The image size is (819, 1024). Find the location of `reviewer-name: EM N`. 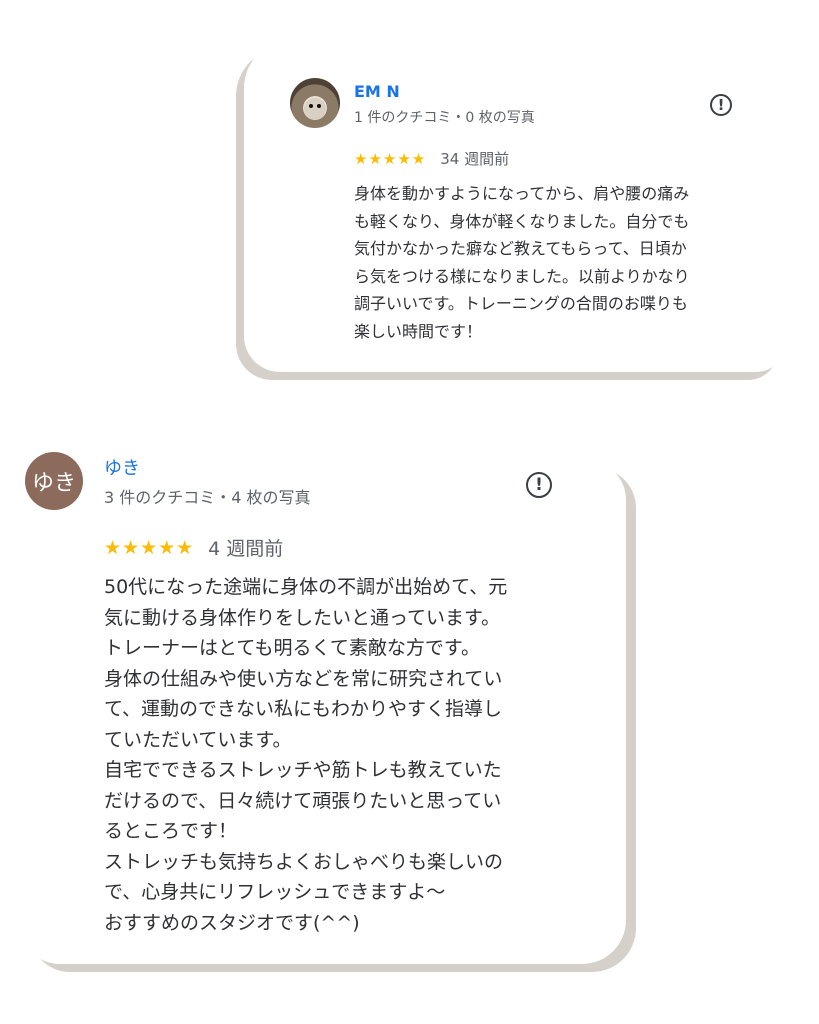

reviewer-name: EM N is located at coordinates (377, 91).